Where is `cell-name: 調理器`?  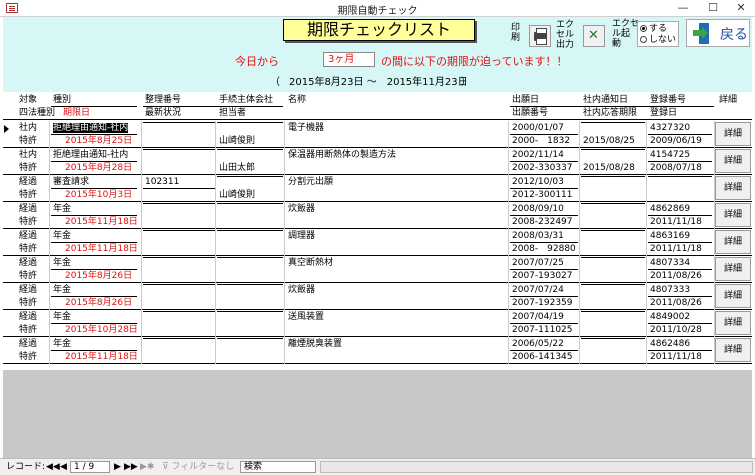
cell-name: 調理器 is located at coordinates (302, 236).